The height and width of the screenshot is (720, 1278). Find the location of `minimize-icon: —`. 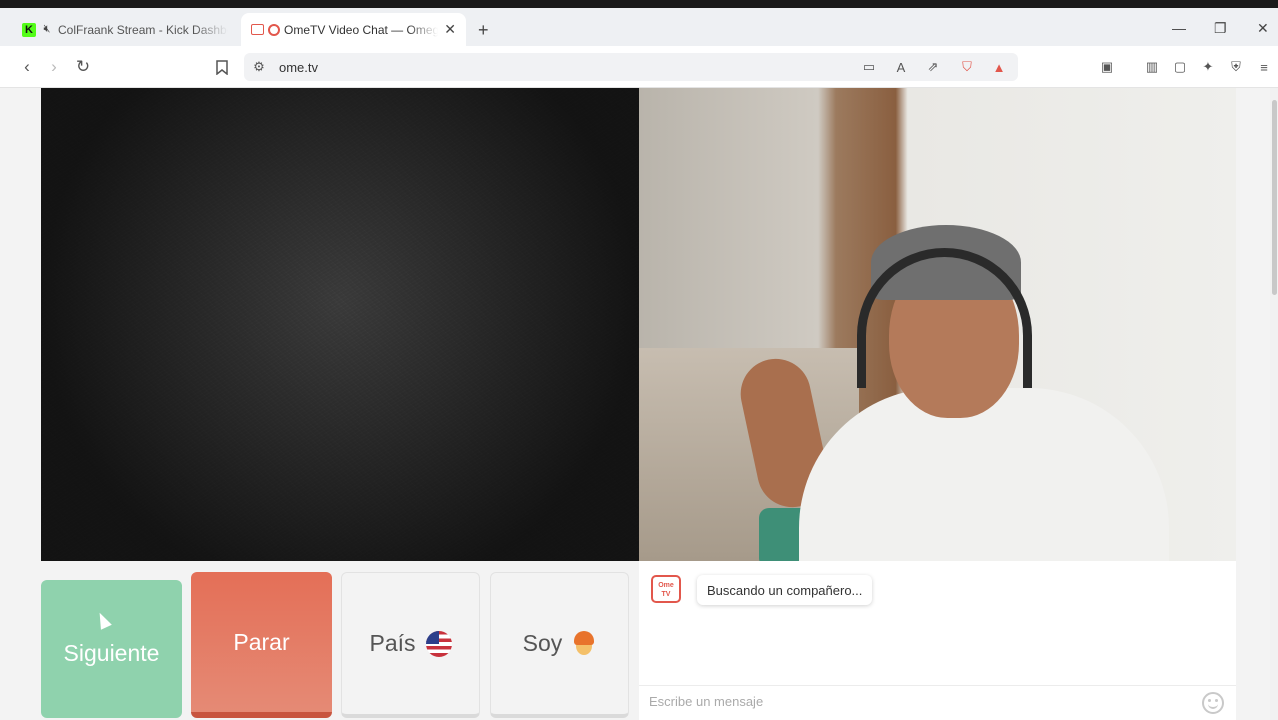

minimize-icon: — is located at coordinates (1179, 28).